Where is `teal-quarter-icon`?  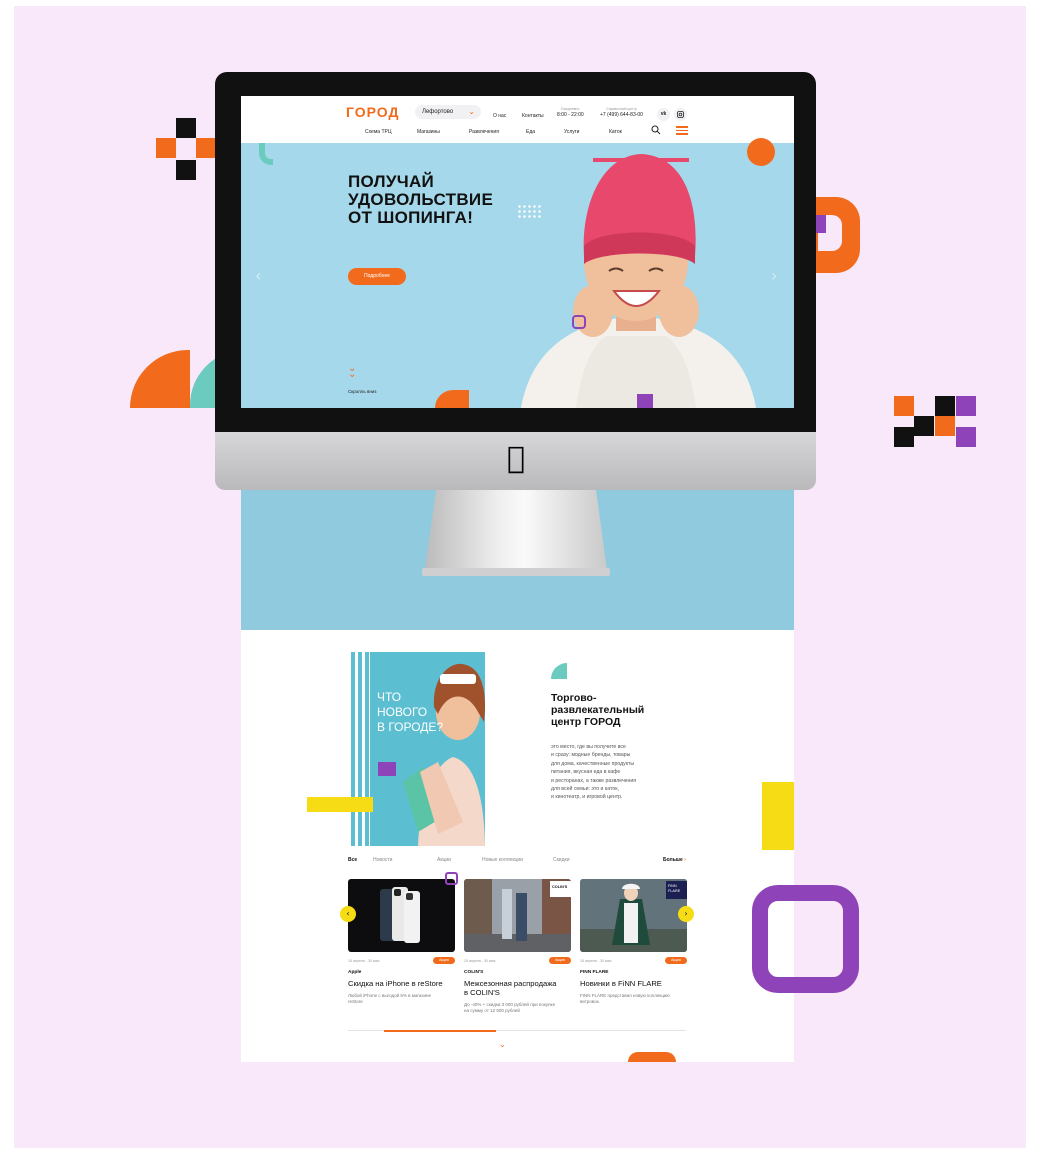
teal-quarter-icon is located at coordinates (559, 671).